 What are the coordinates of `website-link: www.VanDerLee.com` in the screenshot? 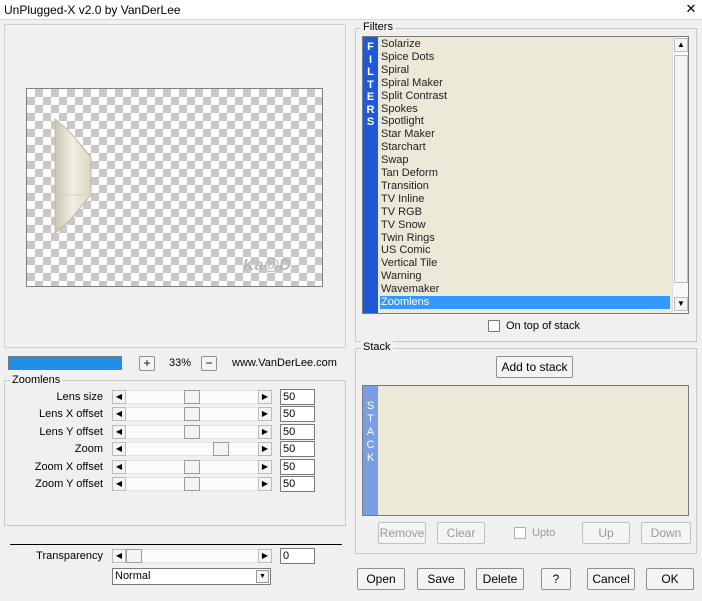 It's located at (284, 363).